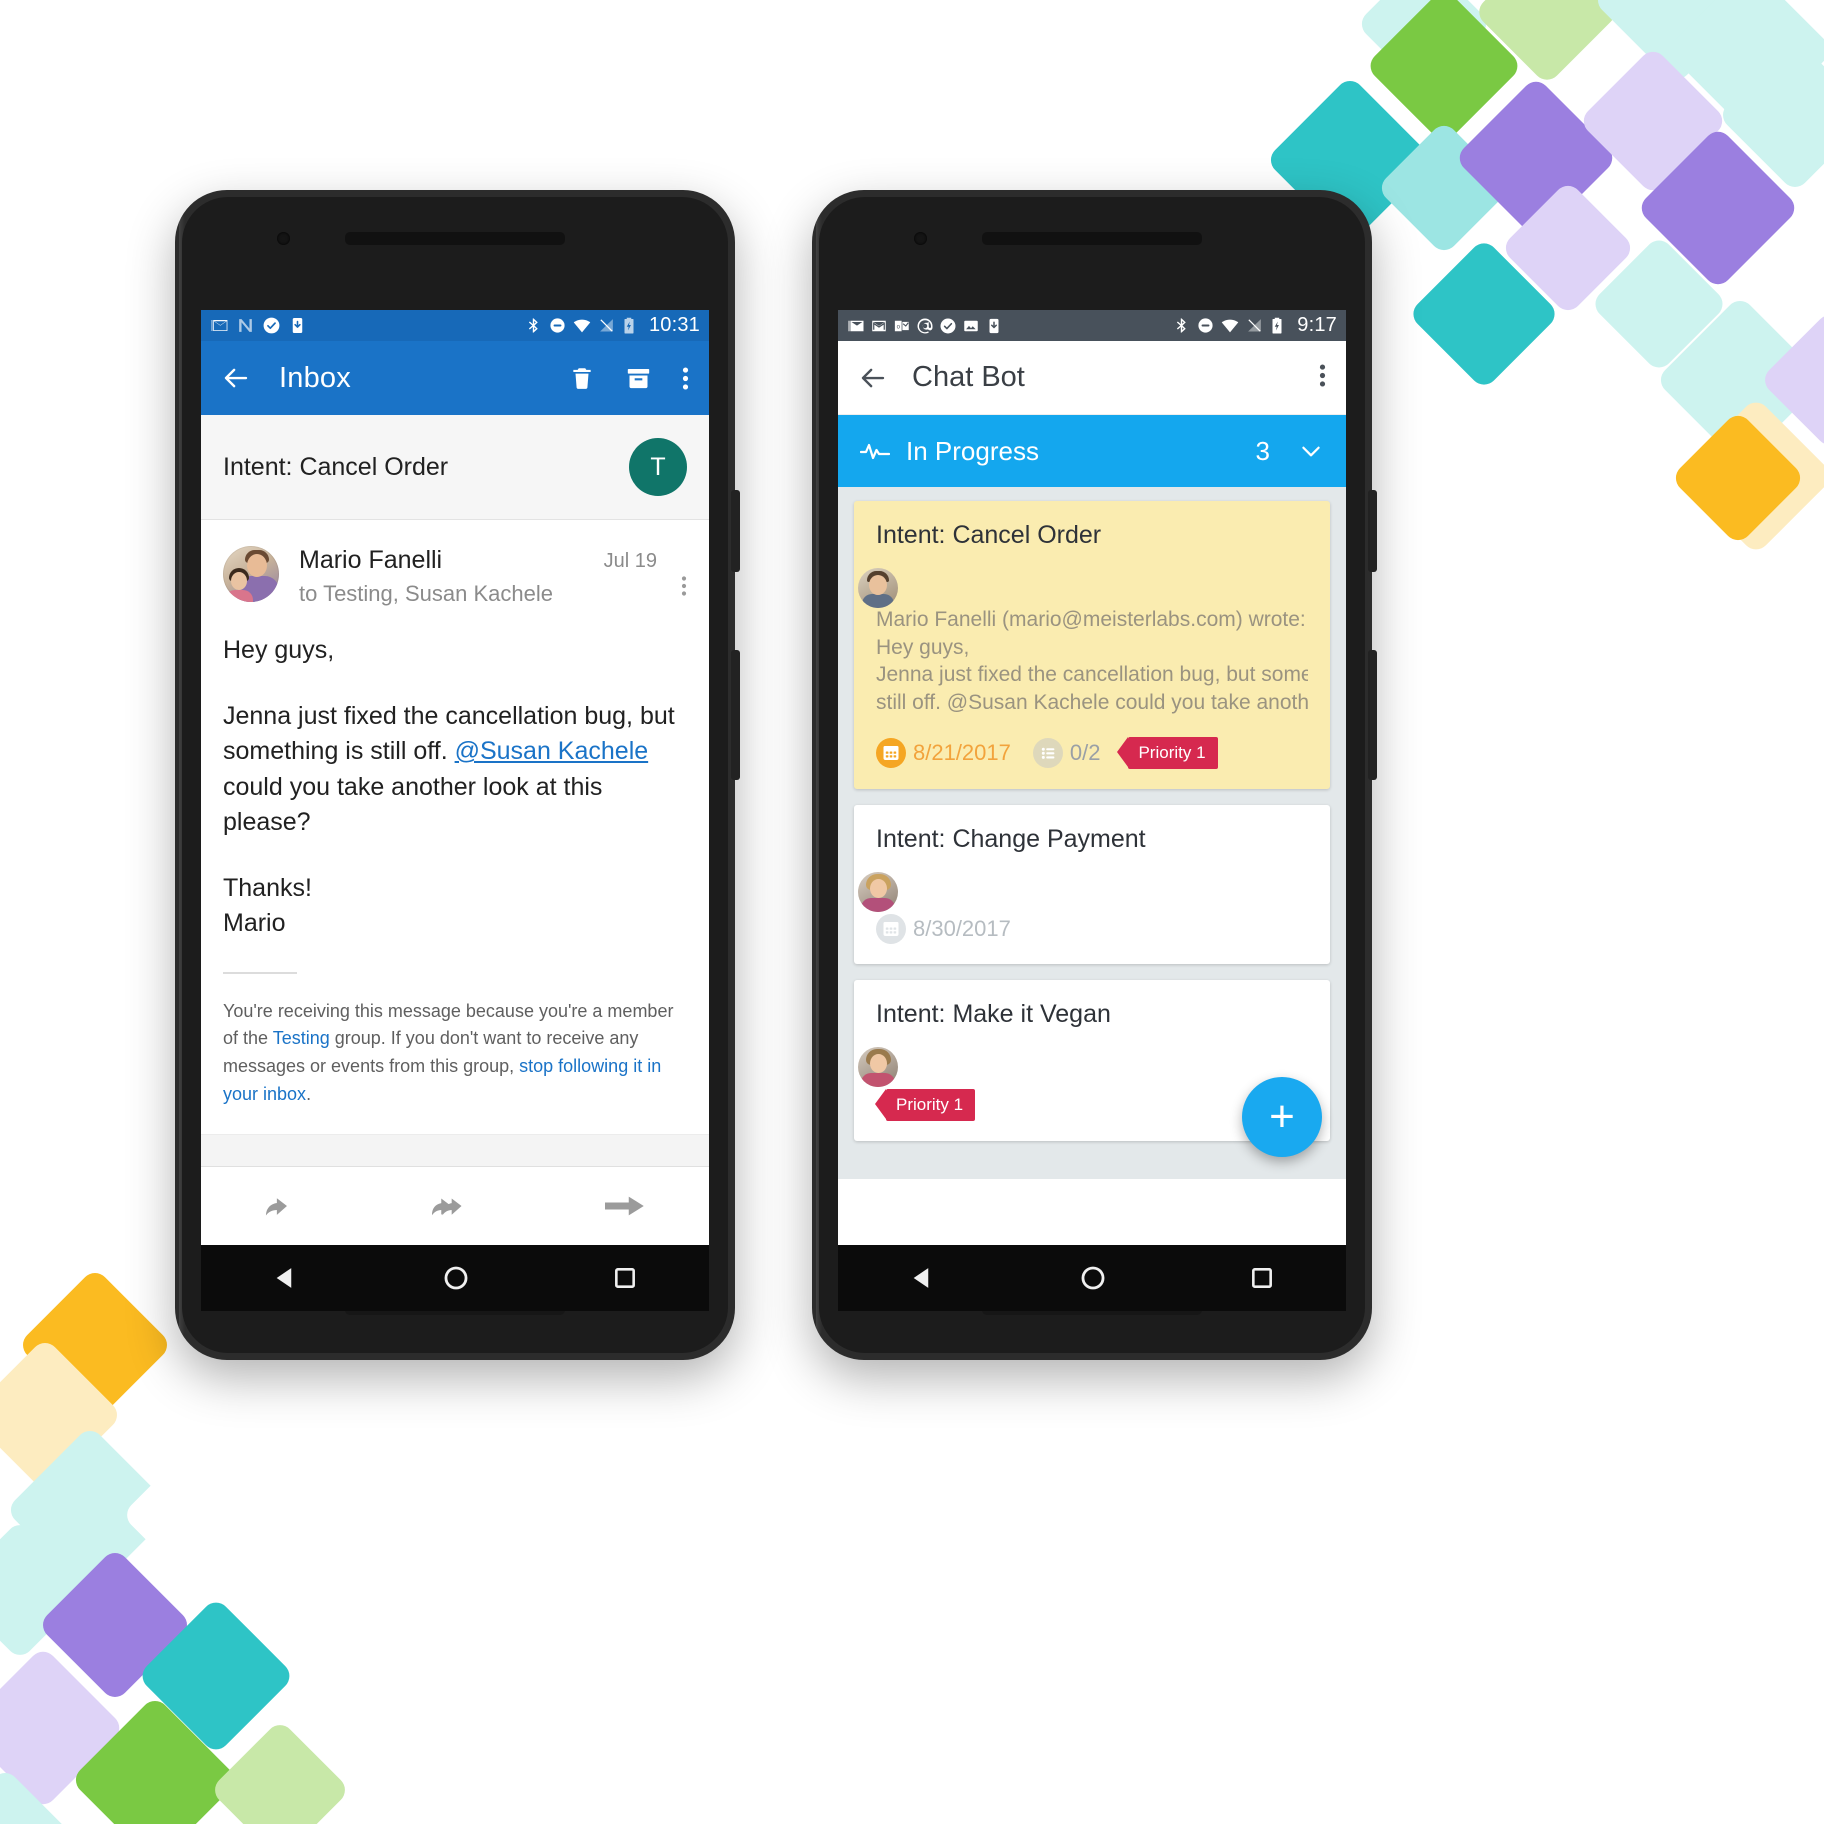 This screenshot has width=1824, height=1824. I want to click on task-card: Intent: Change Payment 8/30/2017, so click(1092, 884).